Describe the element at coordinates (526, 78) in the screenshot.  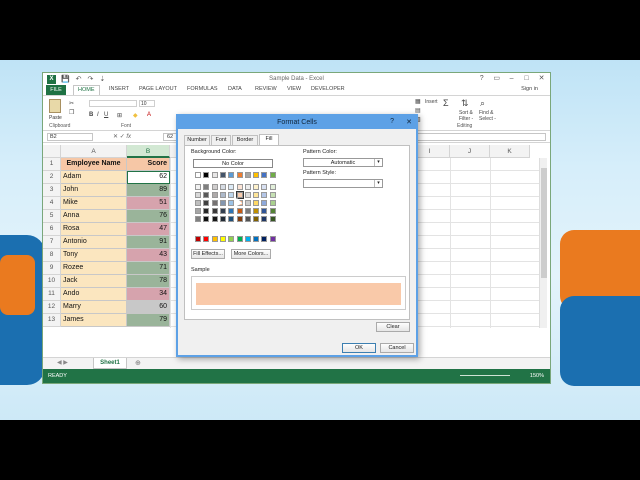
I see `maximize-button: □` at that location.